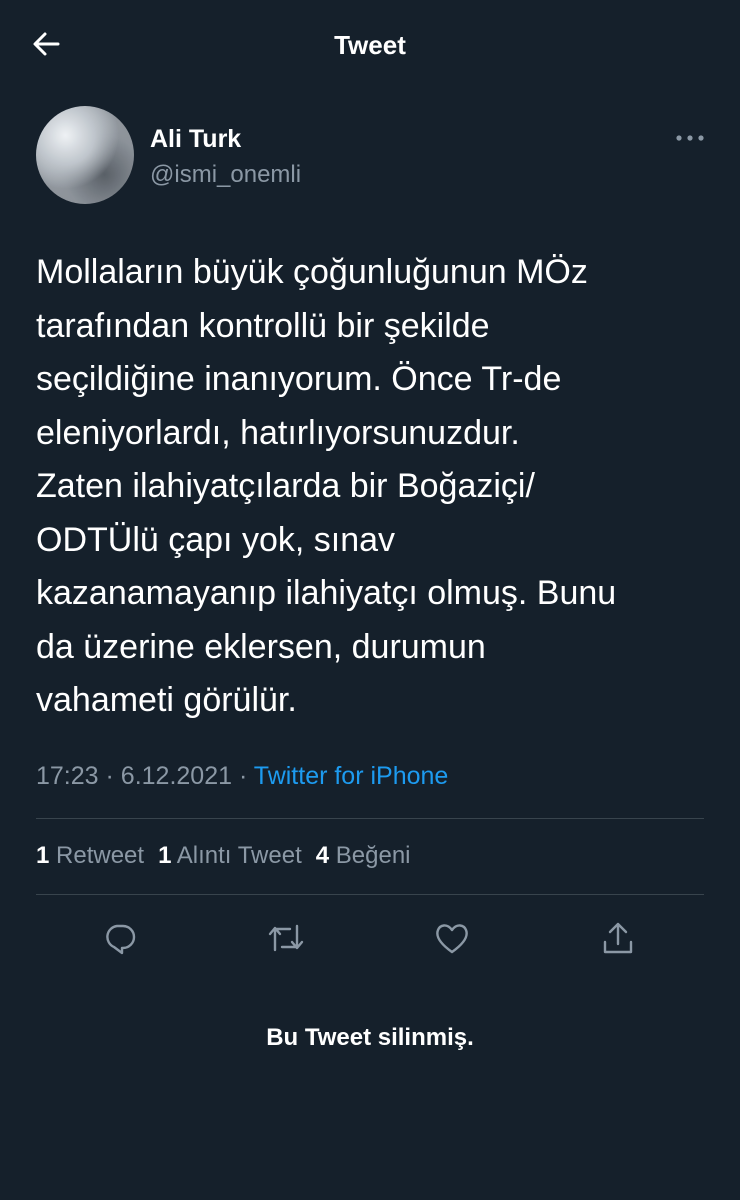 This screenshot has width=740, height=1200. Describe the element at coordinates (373, 855) in the screenshot. I see `likes-label: Beğeni` at that location.